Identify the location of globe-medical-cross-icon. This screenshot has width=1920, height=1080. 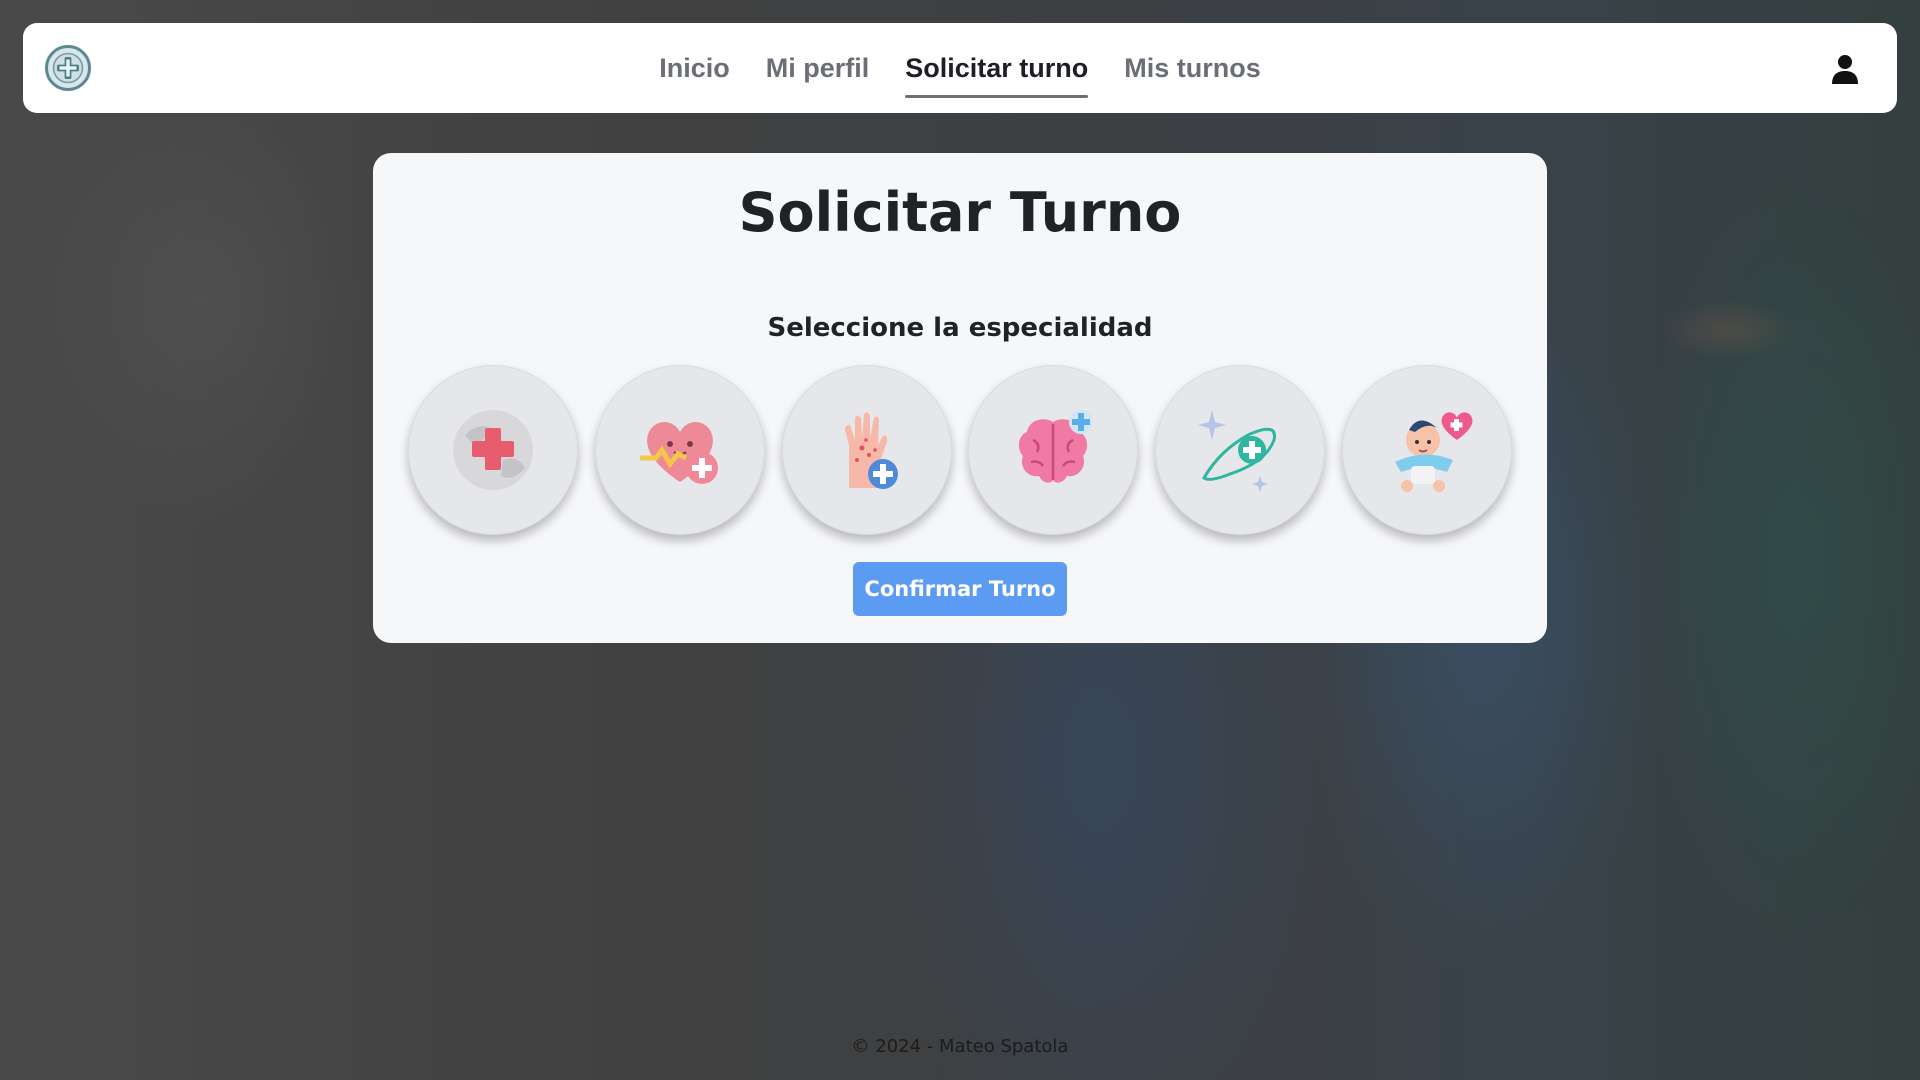
(493, 450).